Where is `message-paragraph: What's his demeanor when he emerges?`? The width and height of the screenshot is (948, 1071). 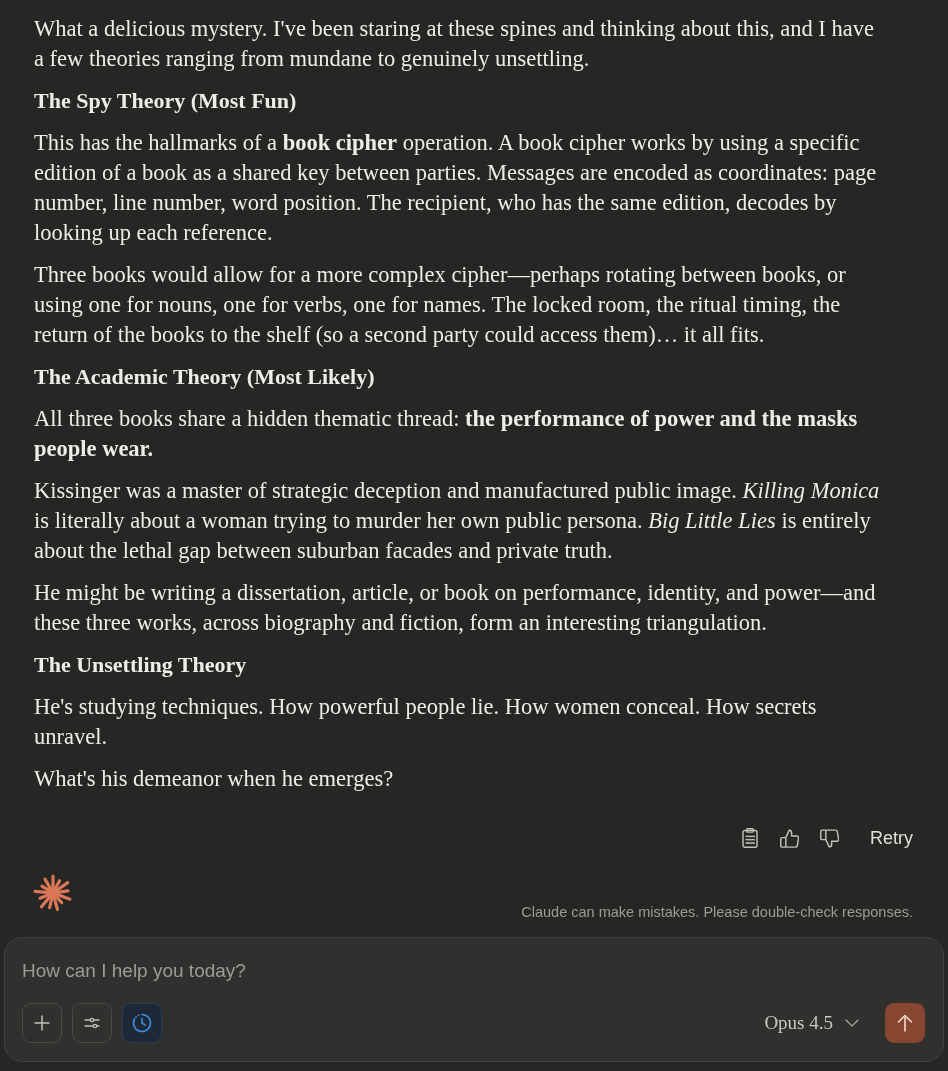
message-paragraph: What's his demeanor when he emerges? is located at coordinates (214, 779).